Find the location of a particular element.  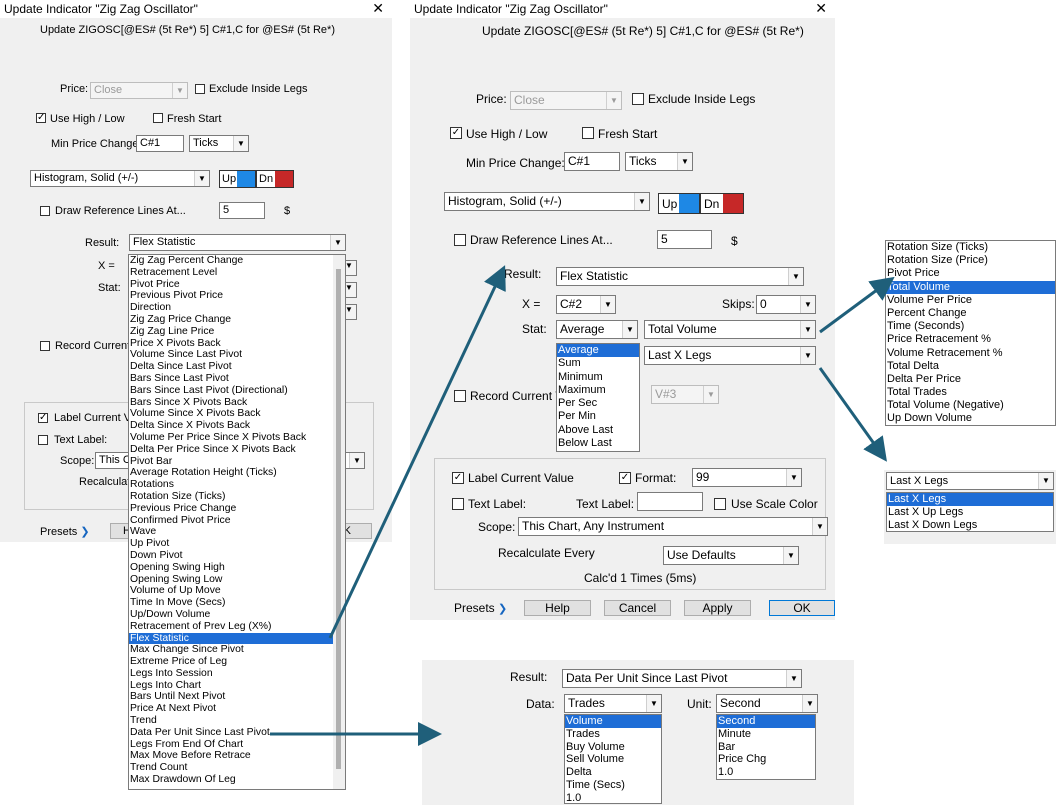

arrow-last-x-legs is located at coordinates (852, 414).